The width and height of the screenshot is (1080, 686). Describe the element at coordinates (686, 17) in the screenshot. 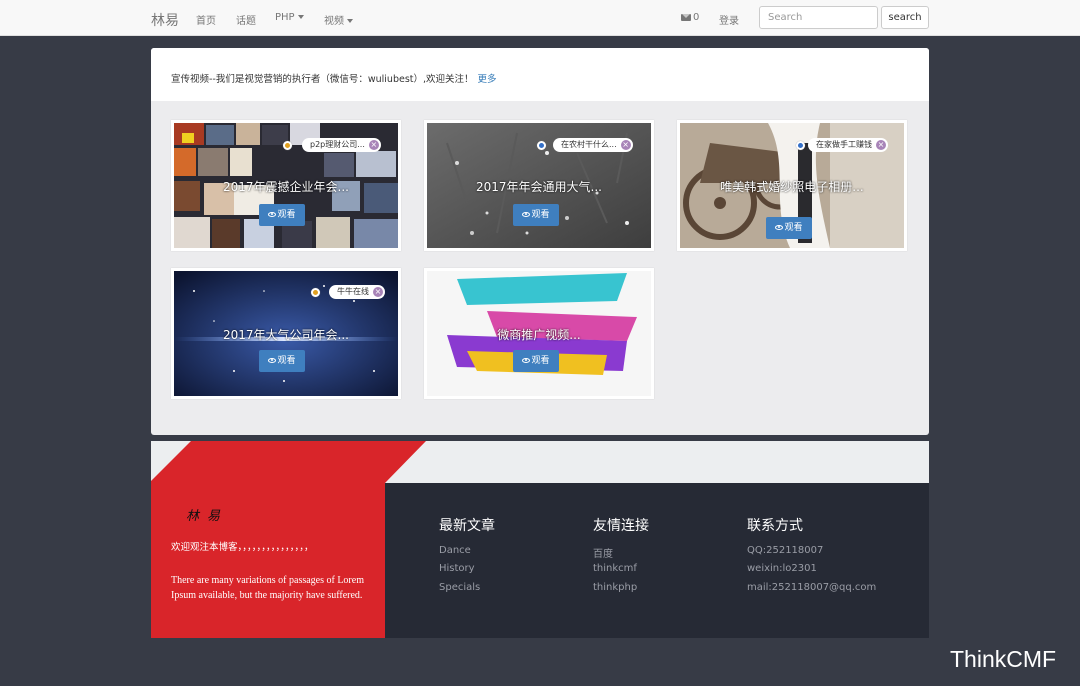

I see `envelope-icon` at that location.